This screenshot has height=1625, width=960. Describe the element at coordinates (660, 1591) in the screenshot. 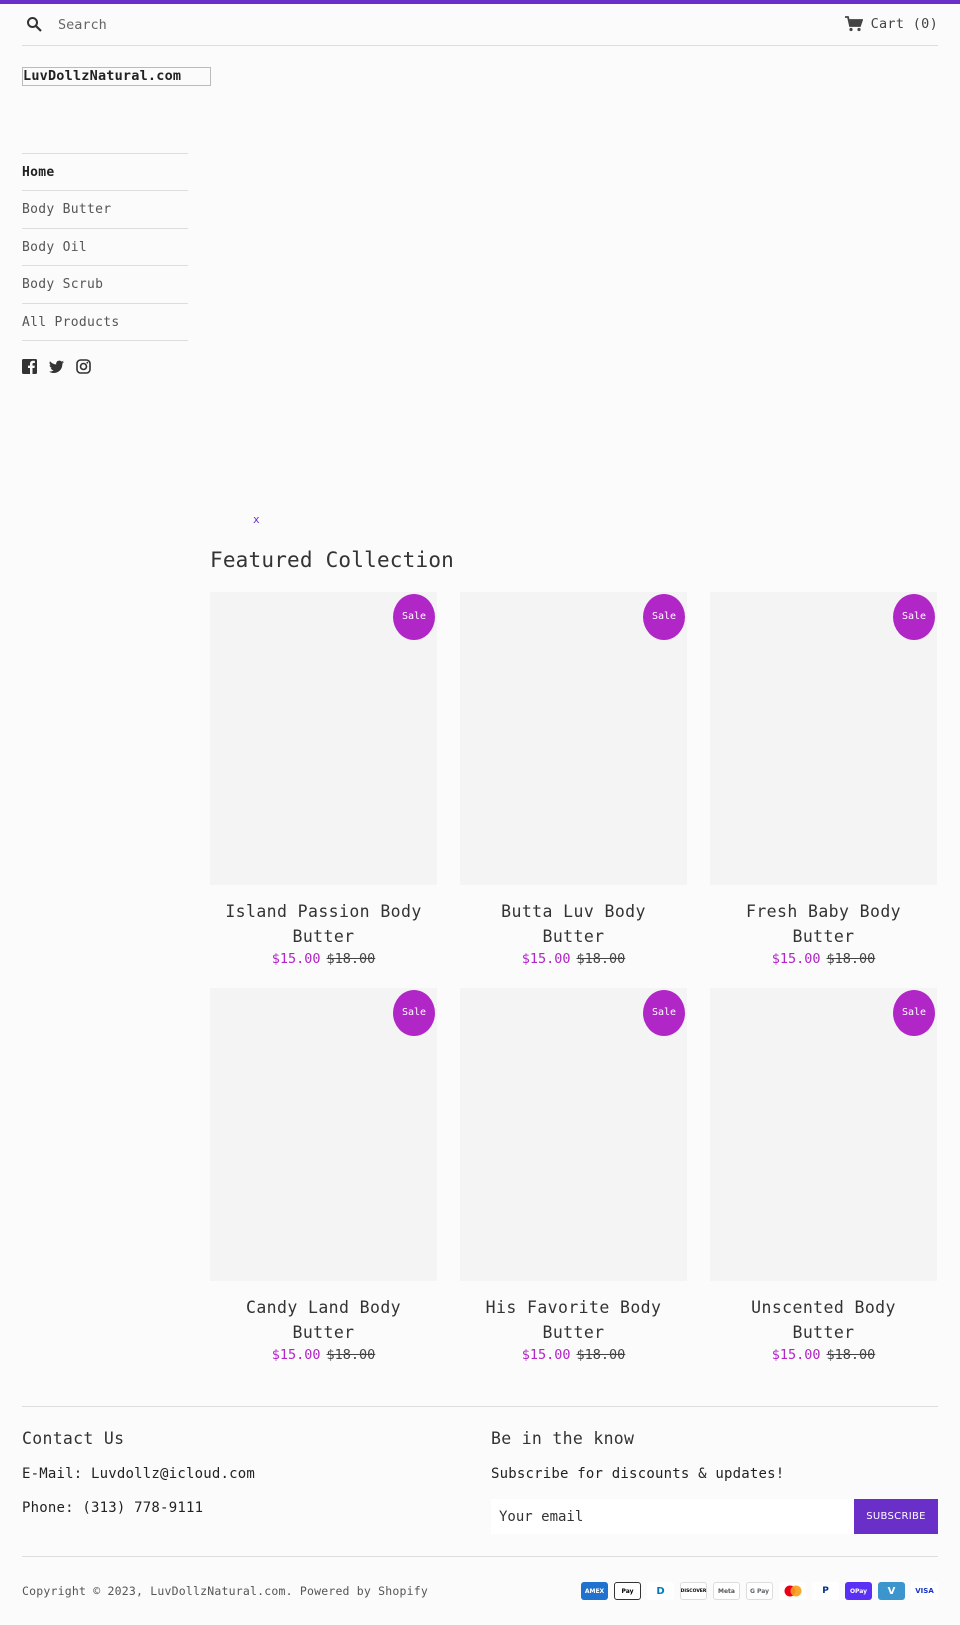

I see `diners-club-icon: D` at that location.